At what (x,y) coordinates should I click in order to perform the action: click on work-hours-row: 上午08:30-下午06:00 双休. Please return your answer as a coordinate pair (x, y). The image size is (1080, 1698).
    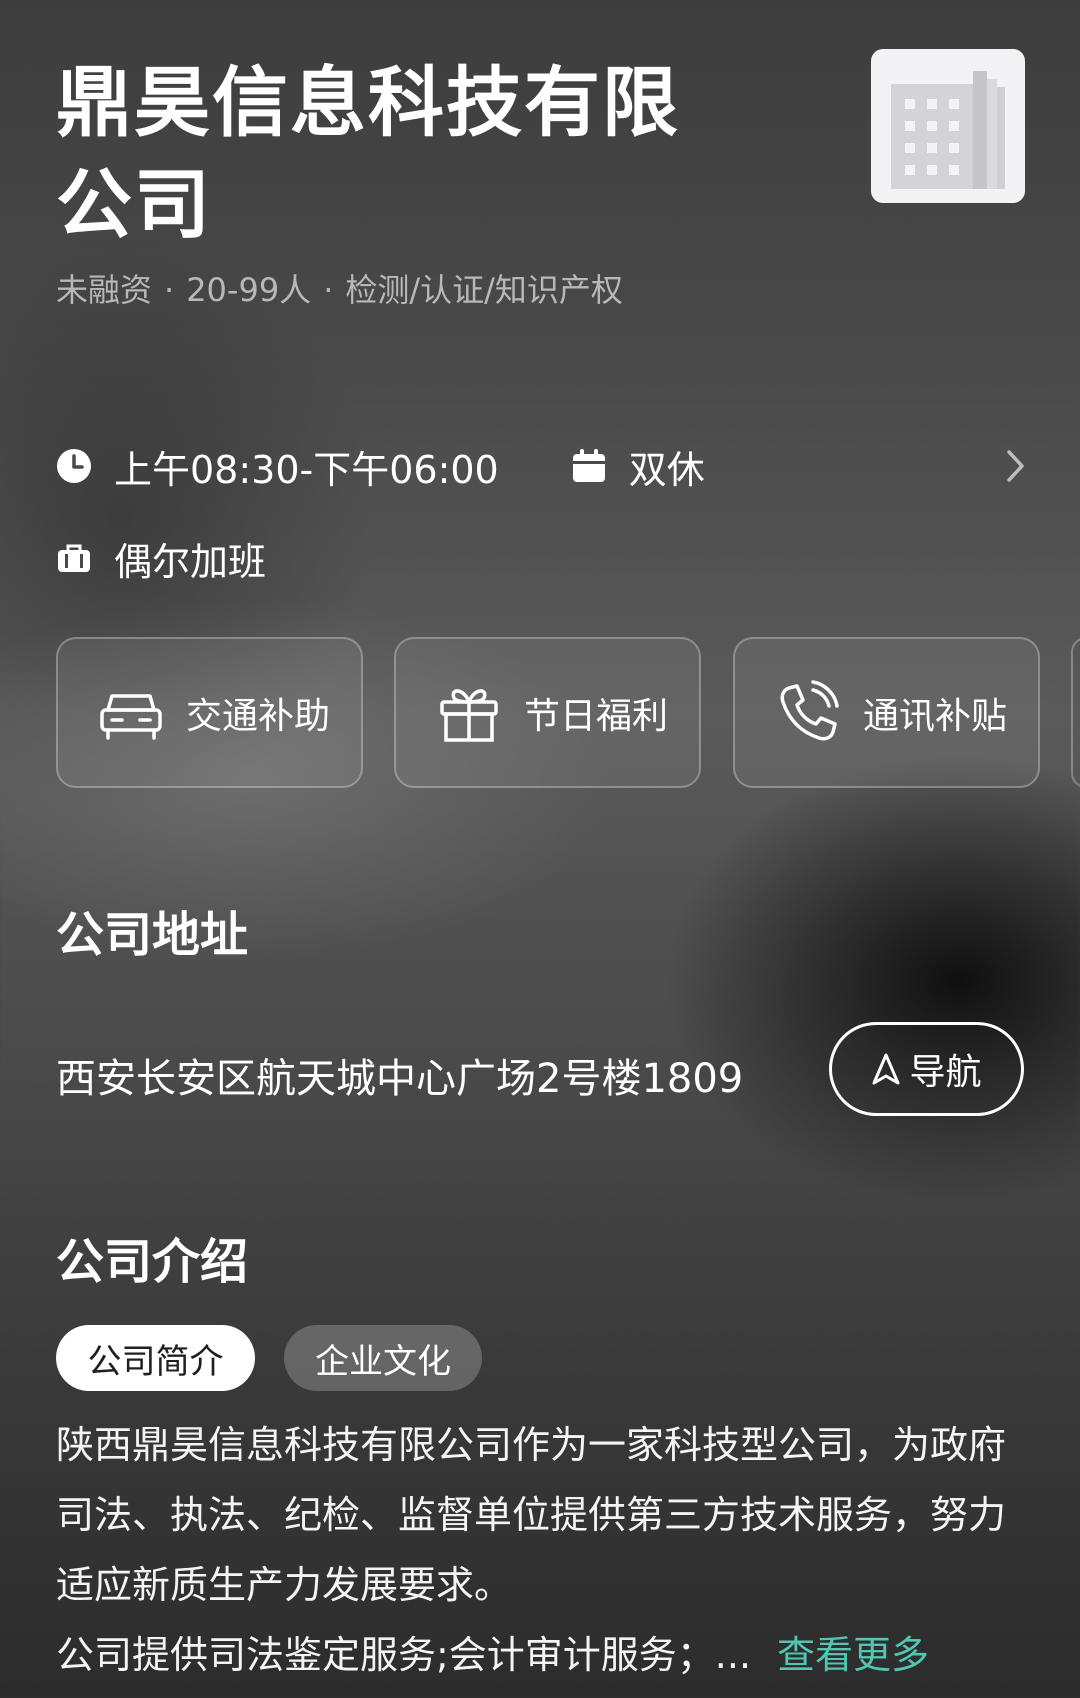
    Looking at the image, I should click on (380, 466).